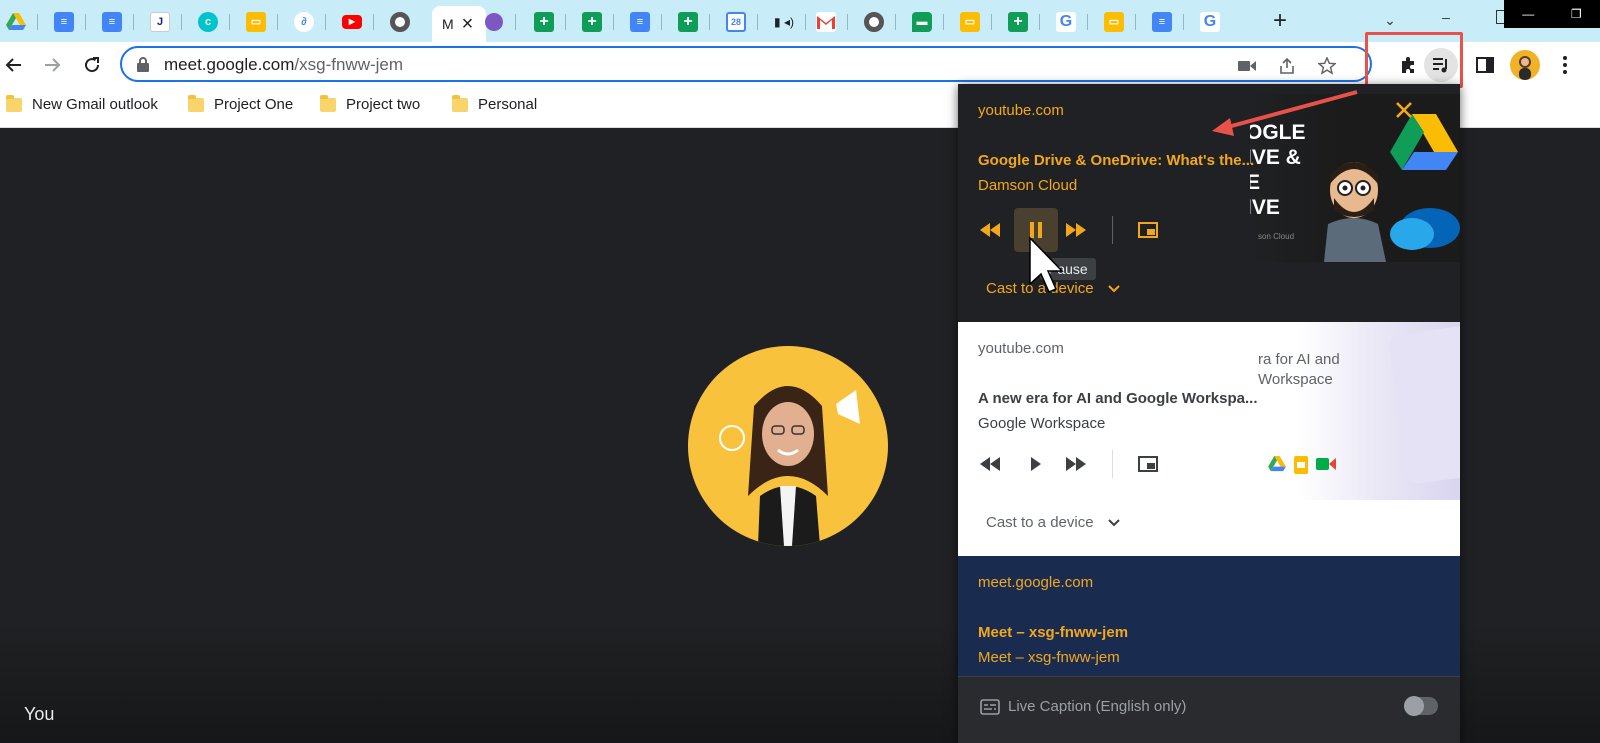  Describe the element at coordinates (143, 64) in the screenshot. I see `lock-icon` at that location.